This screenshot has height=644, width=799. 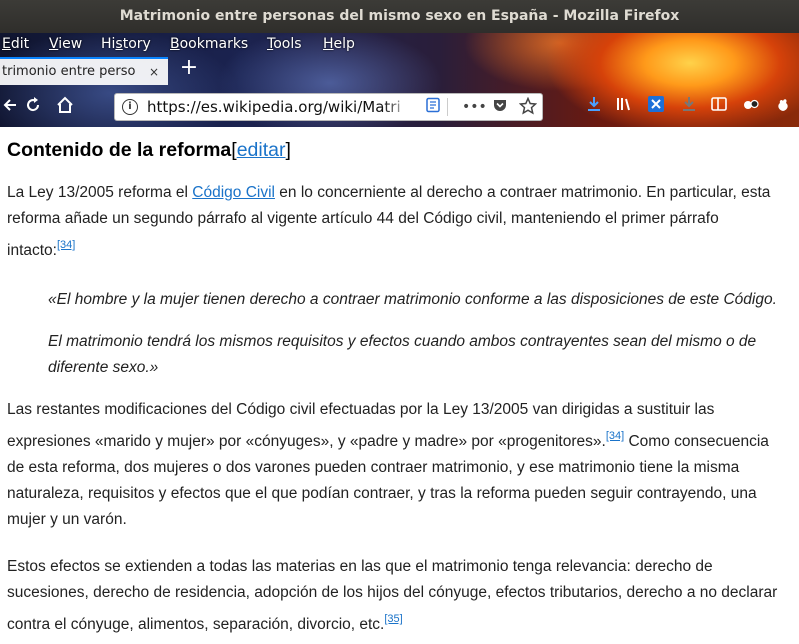 What do you see at coordinates (500, 107) in the screenshot?
I see `pocket-icon` at bounding box center [500, 107].